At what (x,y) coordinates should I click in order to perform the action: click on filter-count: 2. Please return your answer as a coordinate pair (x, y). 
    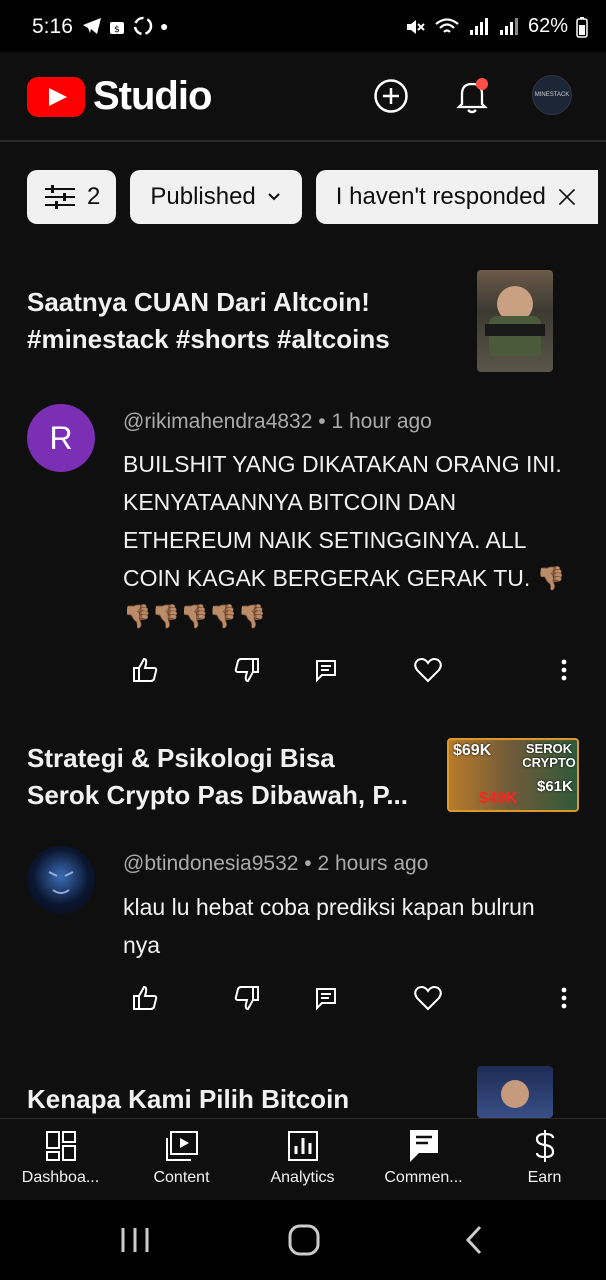
    Looking at the image, I should click on (94, 196).